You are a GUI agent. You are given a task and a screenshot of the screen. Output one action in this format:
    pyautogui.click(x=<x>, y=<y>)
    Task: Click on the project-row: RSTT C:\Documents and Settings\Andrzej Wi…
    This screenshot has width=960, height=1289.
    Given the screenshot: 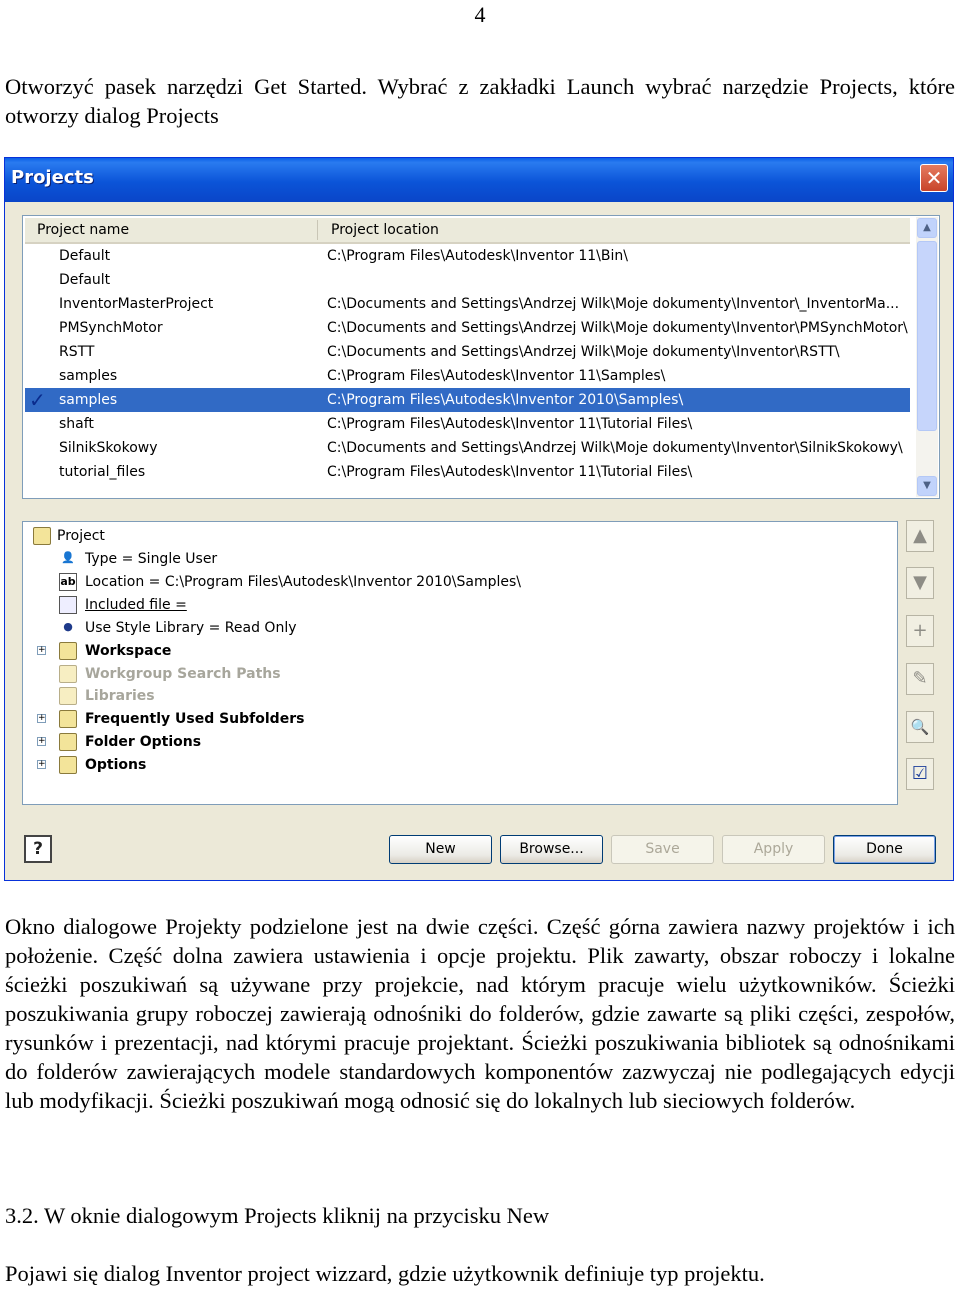 What is the action you would take?
    pyautogui.click(x=467, y=352)
    